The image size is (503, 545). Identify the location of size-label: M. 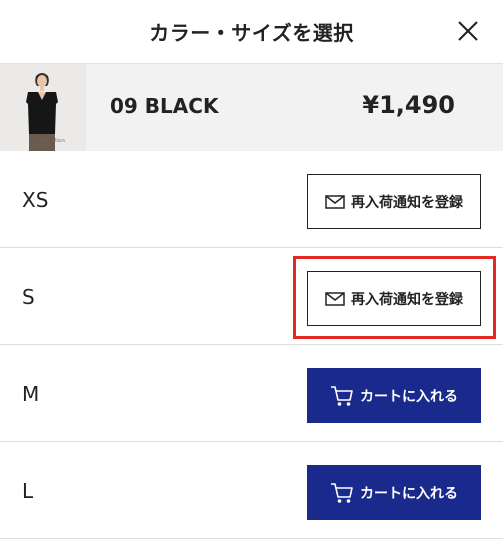
(31, 394).